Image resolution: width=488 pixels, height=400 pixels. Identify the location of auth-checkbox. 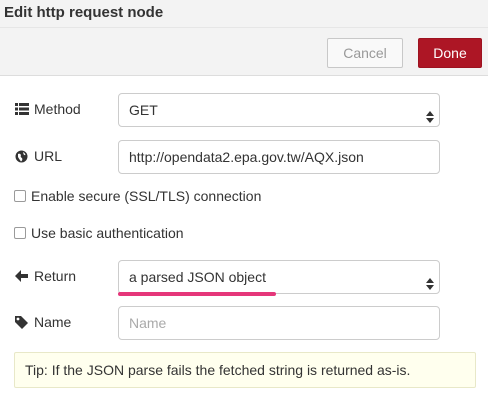
(20, 233).